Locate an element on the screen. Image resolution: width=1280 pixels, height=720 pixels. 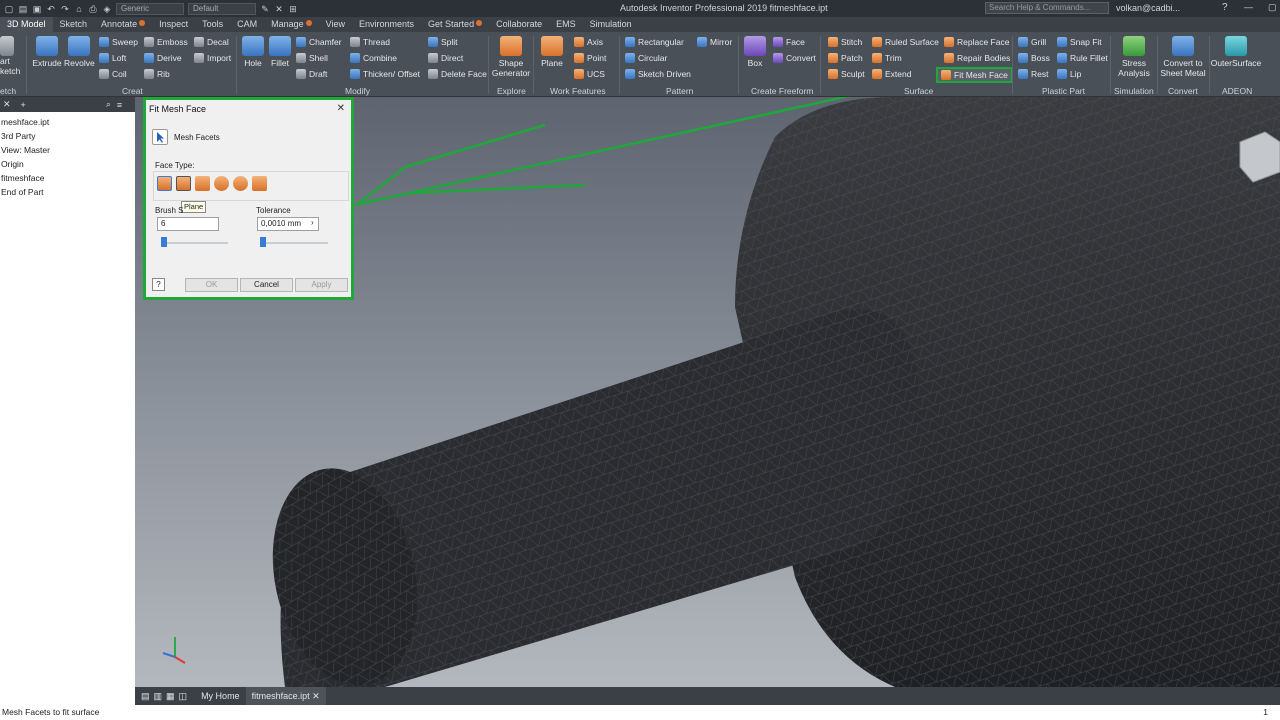
tab-tools: Tools is located at coordinates (212, 24).